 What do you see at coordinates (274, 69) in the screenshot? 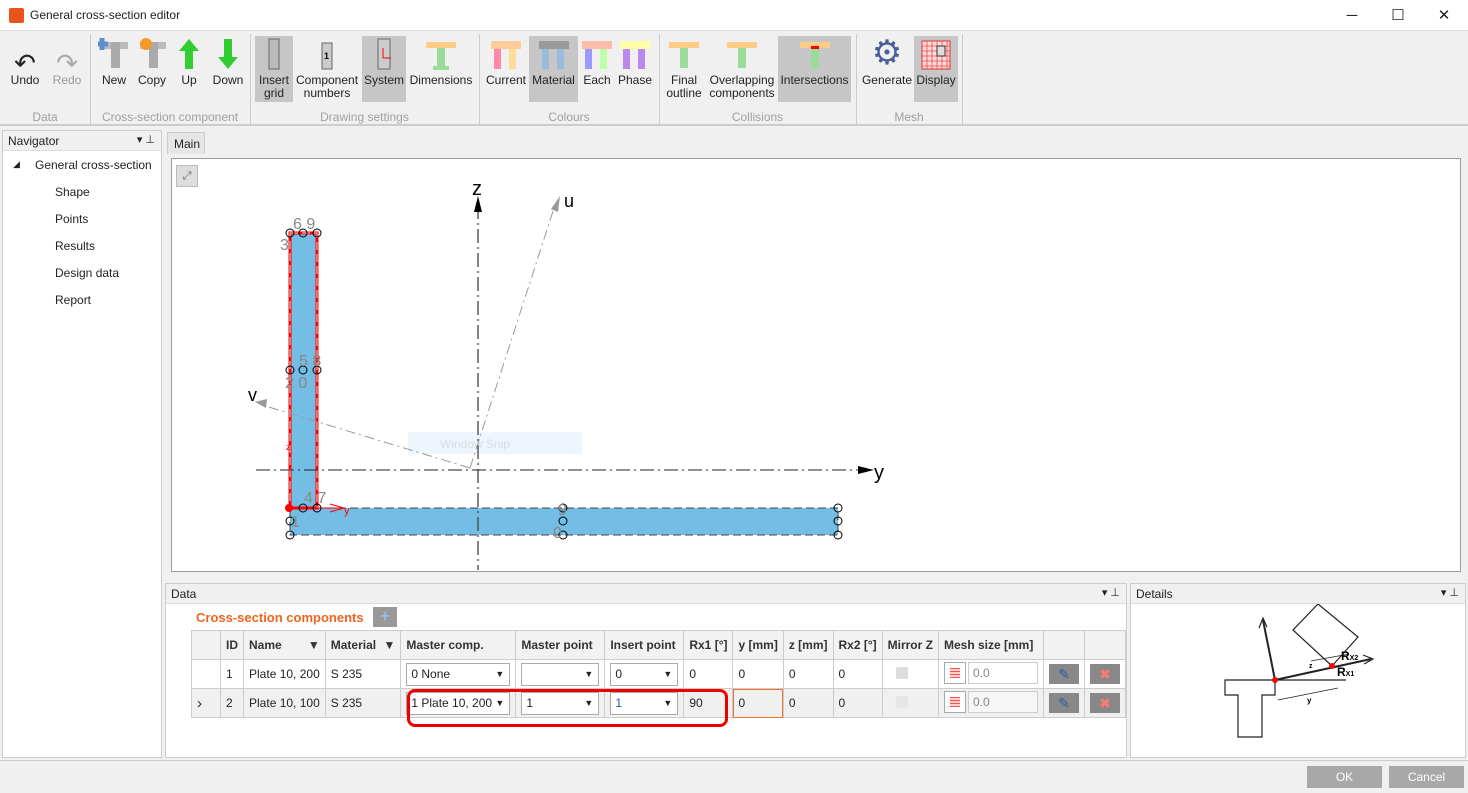
I see `insert-grid-button: Insert grid` at bounding box center [274, 69].